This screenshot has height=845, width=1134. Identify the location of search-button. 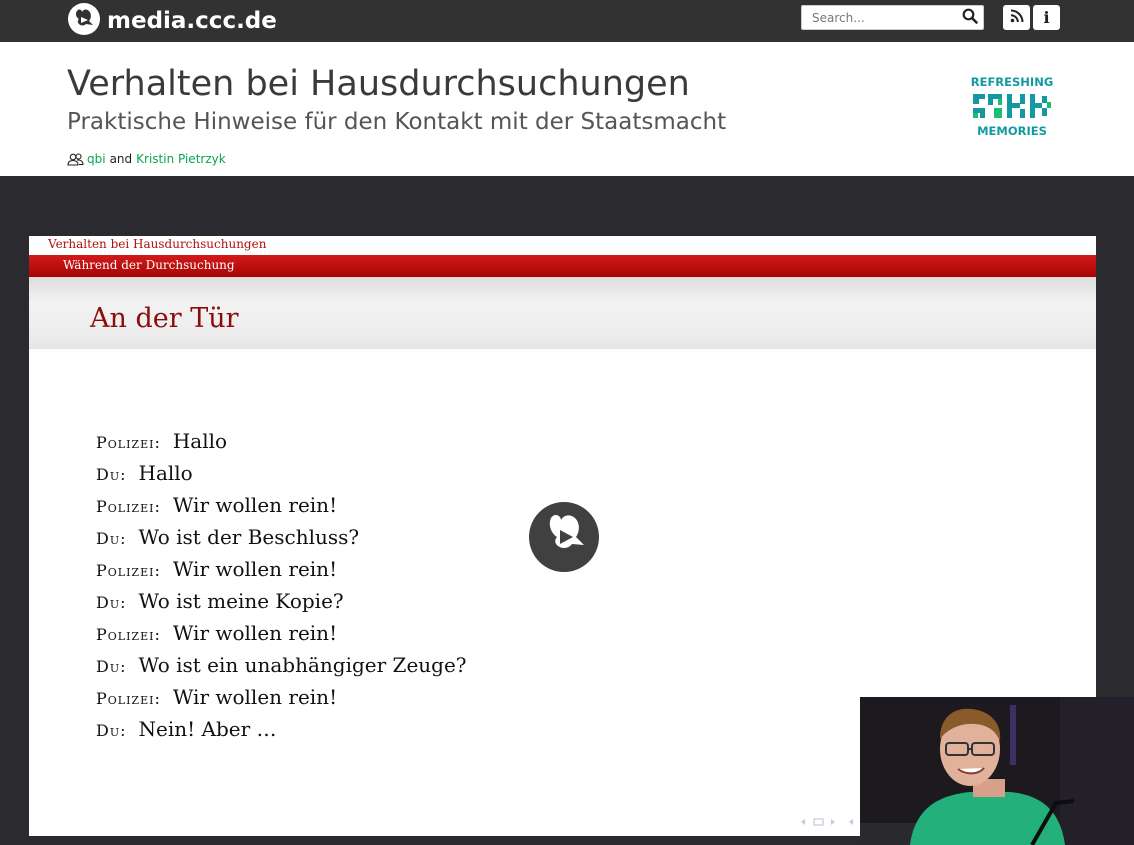
(970, 17).